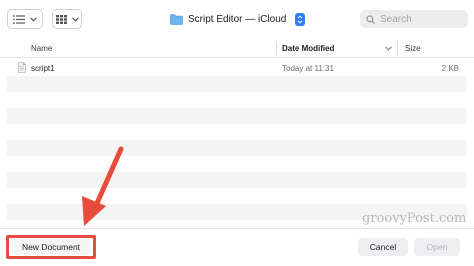  What do you see at coordinates (437, 247) in the screenshot?
I see `open-button: Open` at bounding box center [437, 247].